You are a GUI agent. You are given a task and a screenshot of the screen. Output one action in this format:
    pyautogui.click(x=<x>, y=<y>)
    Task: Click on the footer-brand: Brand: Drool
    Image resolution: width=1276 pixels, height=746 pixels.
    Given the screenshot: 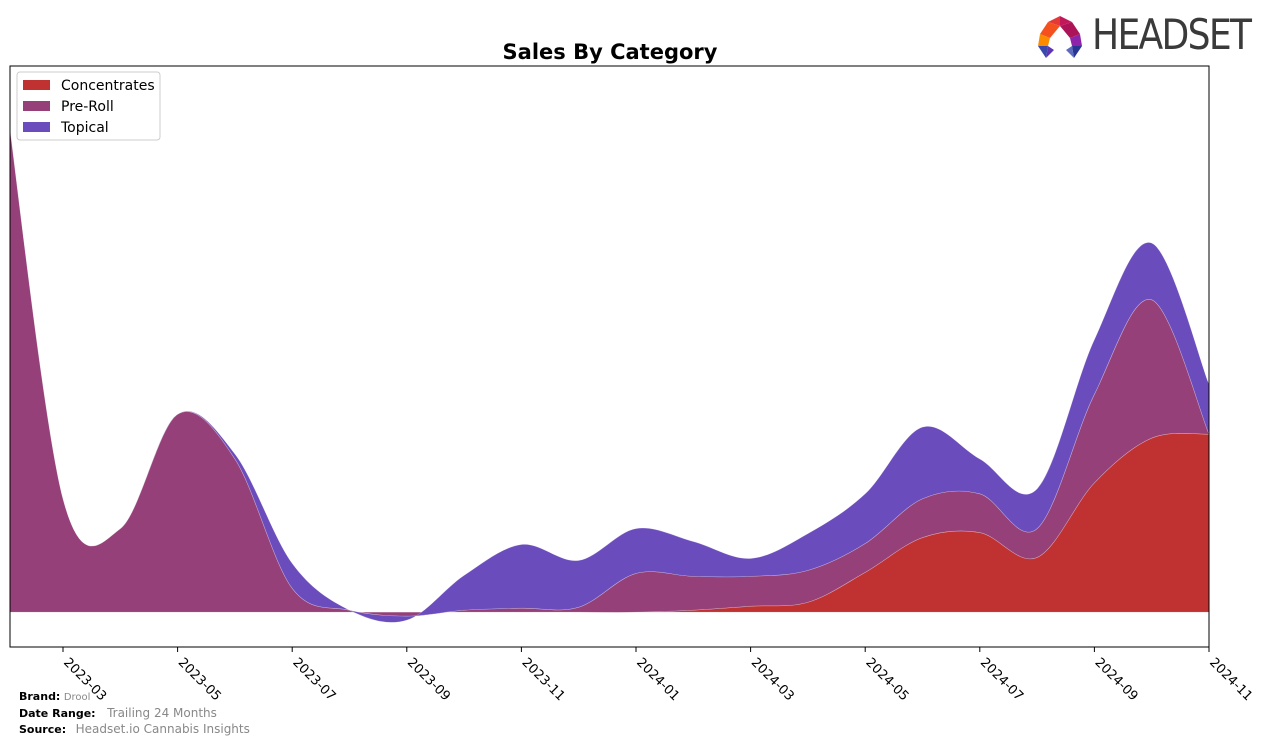 What is the action you would take?
    pyautogui.click(x=54, y=697)
    